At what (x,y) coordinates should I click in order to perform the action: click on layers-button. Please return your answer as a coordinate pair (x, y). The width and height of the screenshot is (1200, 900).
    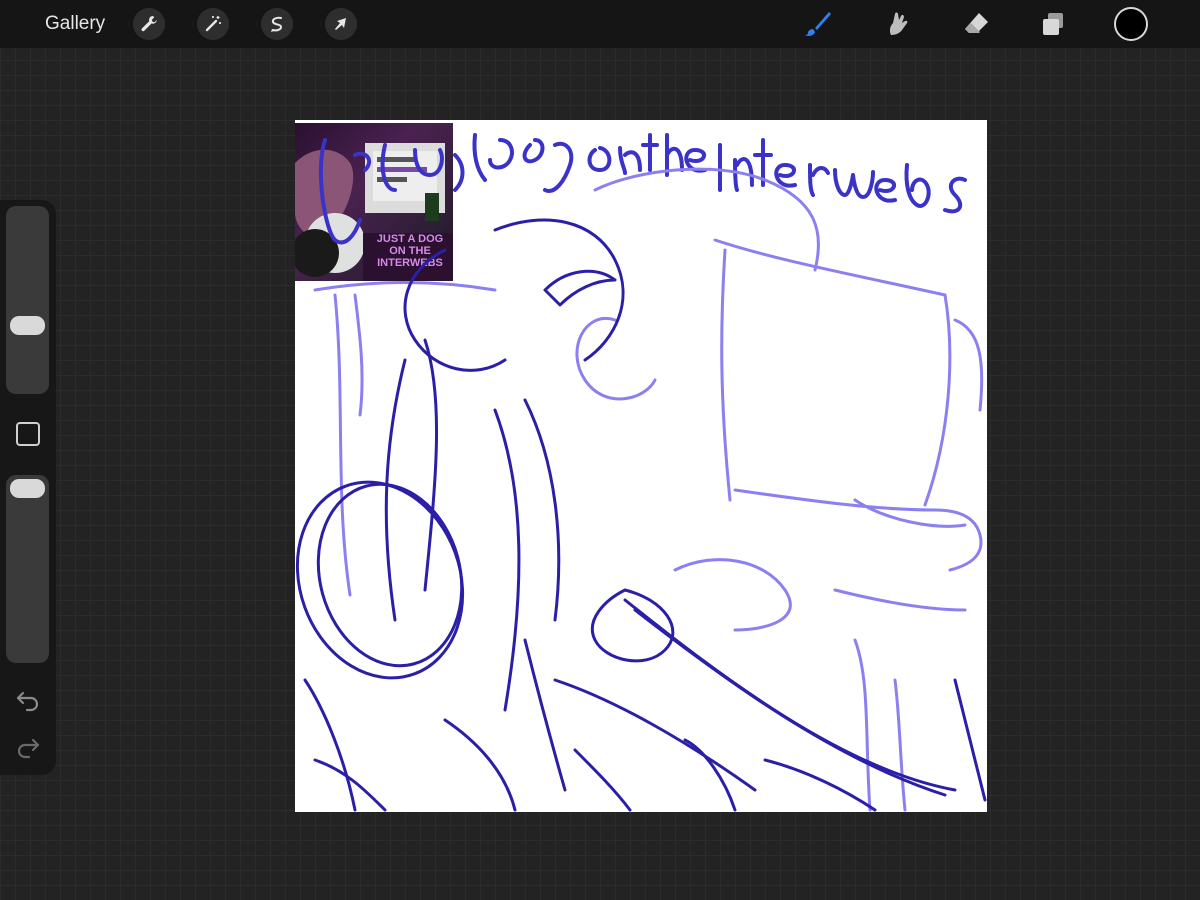
    Looking at the image, I should click on (1053, 24).